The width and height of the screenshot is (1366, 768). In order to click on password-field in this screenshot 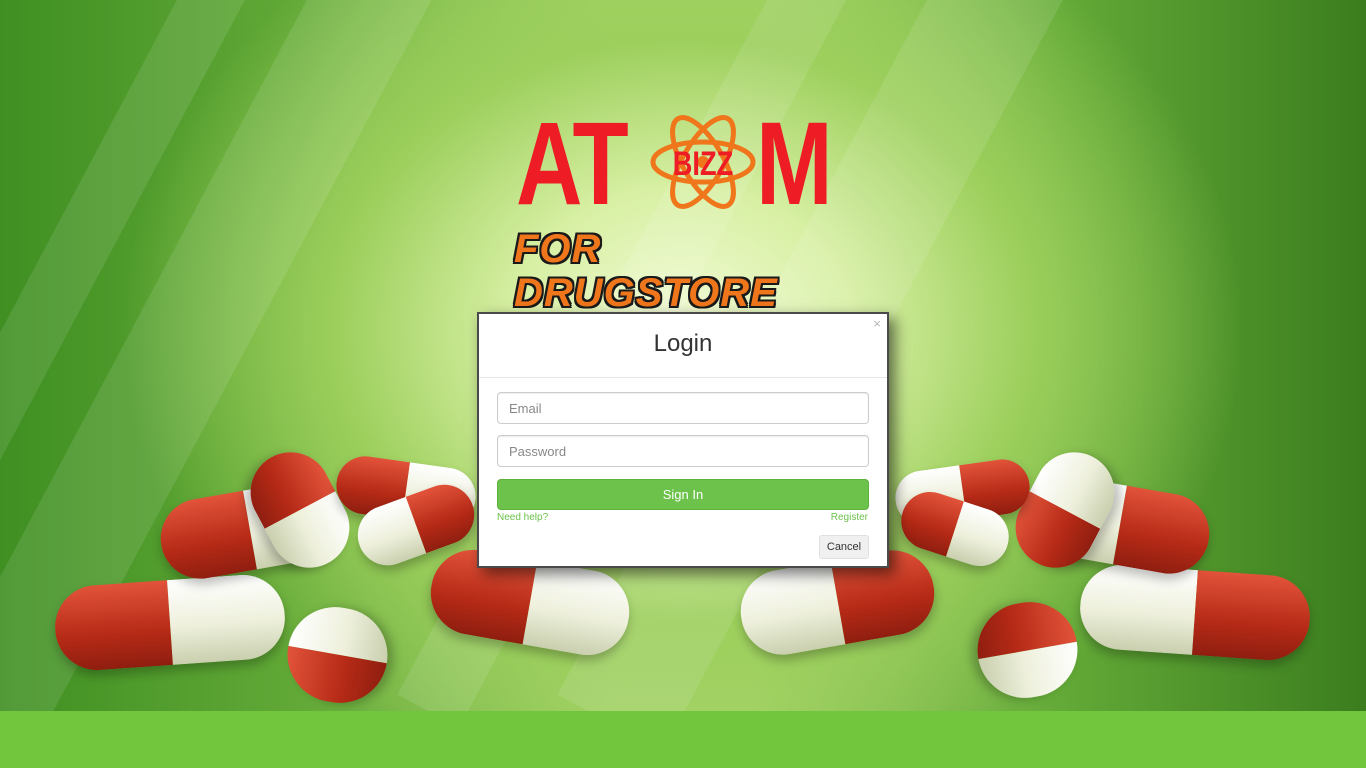, I will do `click(683, 451)`.